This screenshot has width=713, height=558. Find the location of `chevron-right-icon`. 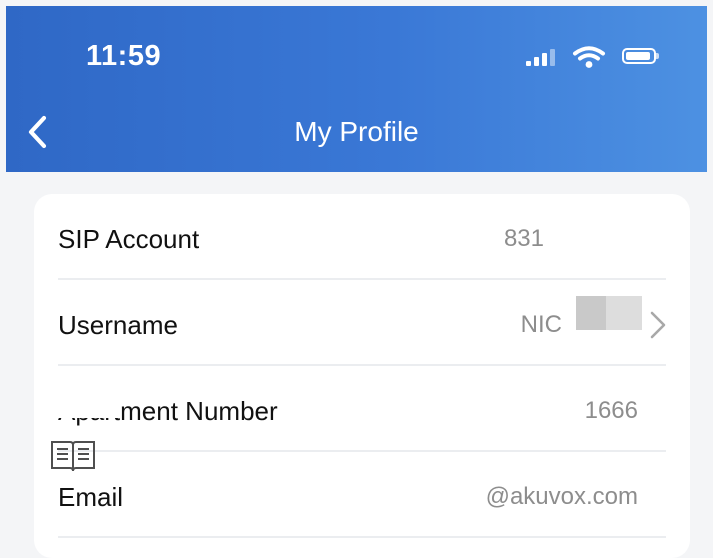

chevron-right-icon is located at coordinates (658, 325).